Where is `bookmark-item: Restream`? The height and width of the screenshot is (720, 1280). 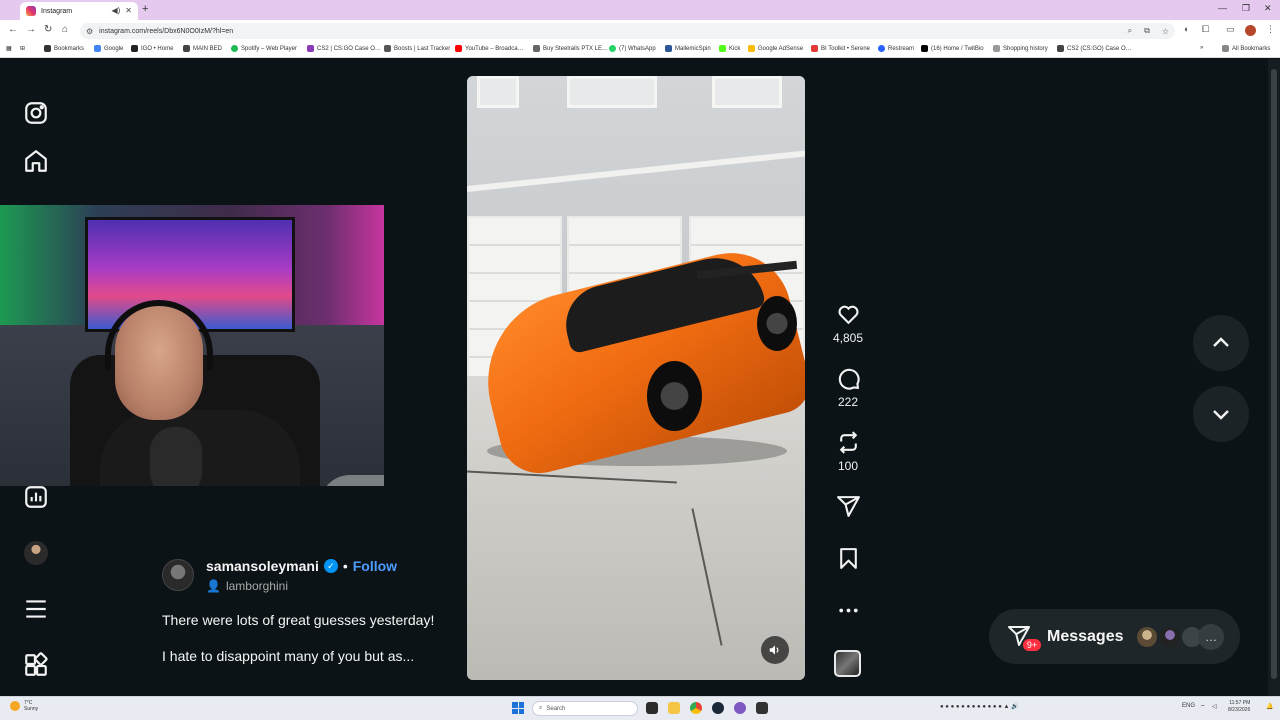
bookmark-item: Restream is located at coordinates (896, 48).